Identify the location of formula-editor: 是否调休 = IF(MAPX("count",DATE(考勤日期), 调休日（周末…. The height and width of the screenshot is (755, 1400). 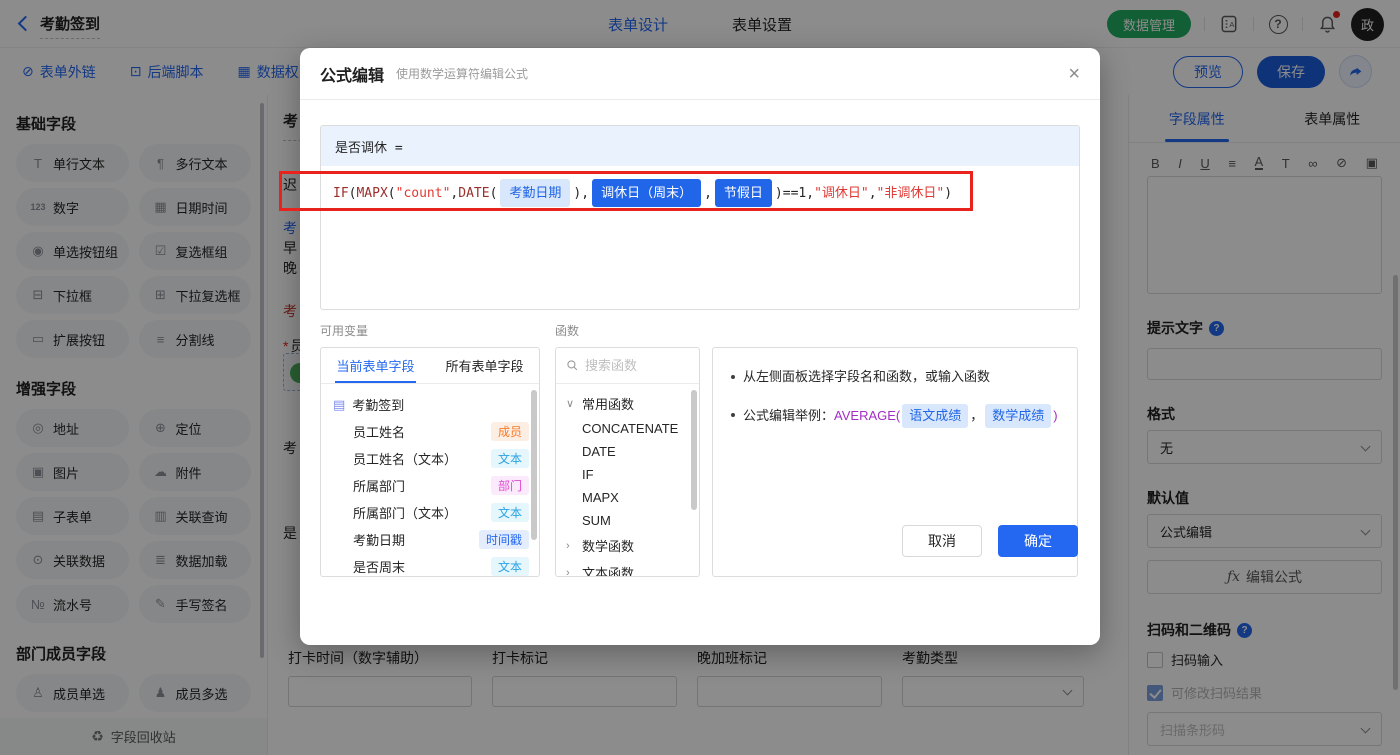
(700, 217).